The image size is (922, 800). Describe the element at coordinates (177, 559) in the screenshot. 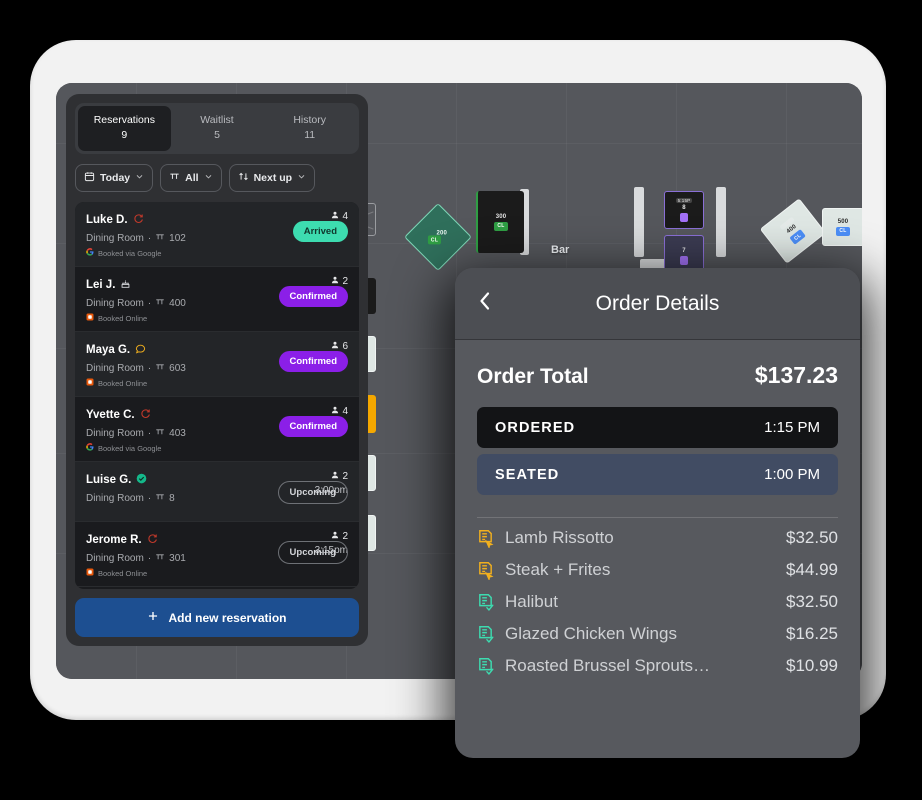

I see `reservation-table-number: 301` at that location.